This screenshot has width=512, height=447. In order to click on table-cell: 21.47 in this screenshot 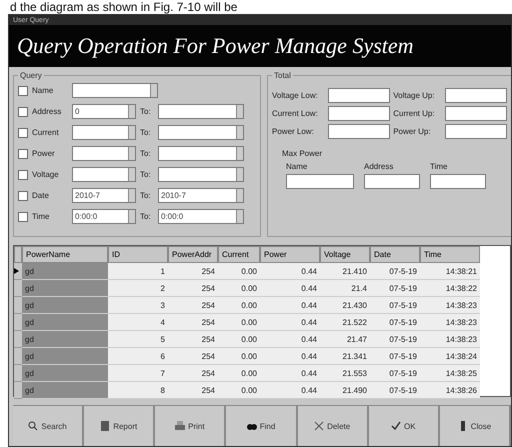, I will do `click(345, 339)`.